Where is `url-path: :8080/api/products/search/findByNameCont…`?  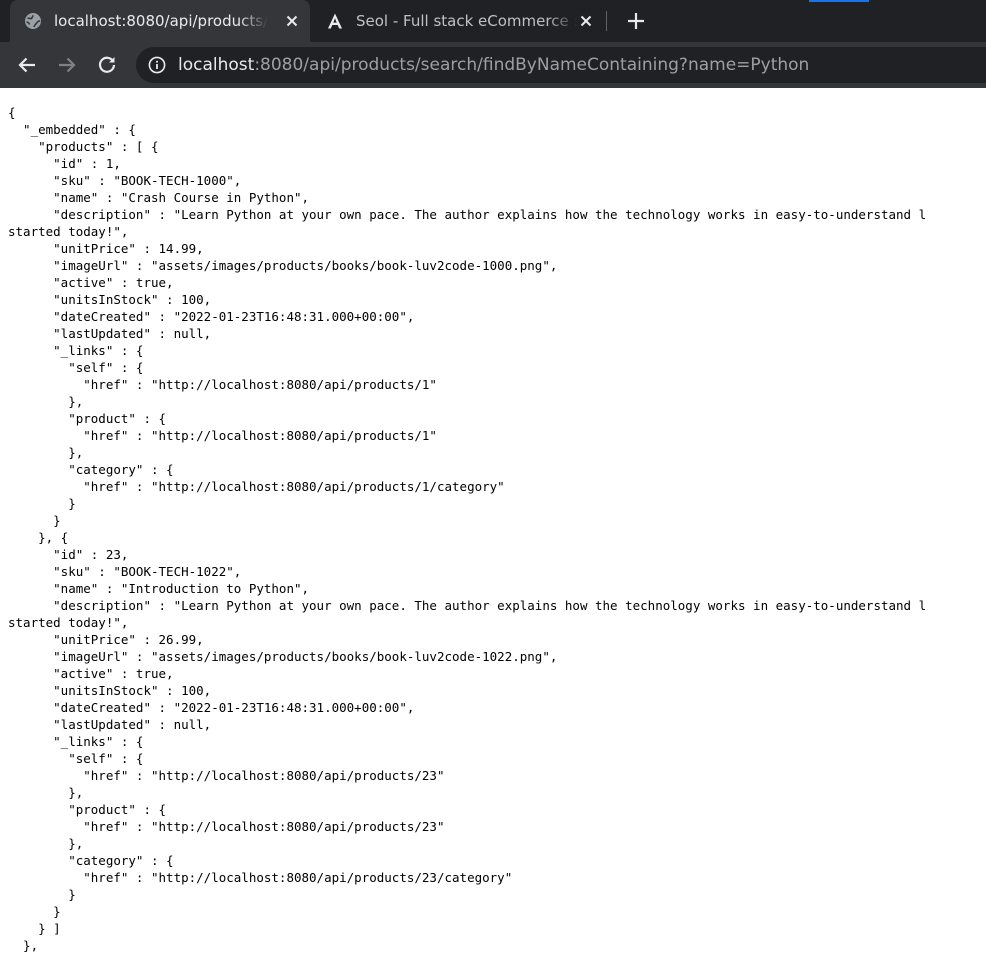 url-path: :8080/api/products/search/findByNameCont… is located at coordinates (532, 65).